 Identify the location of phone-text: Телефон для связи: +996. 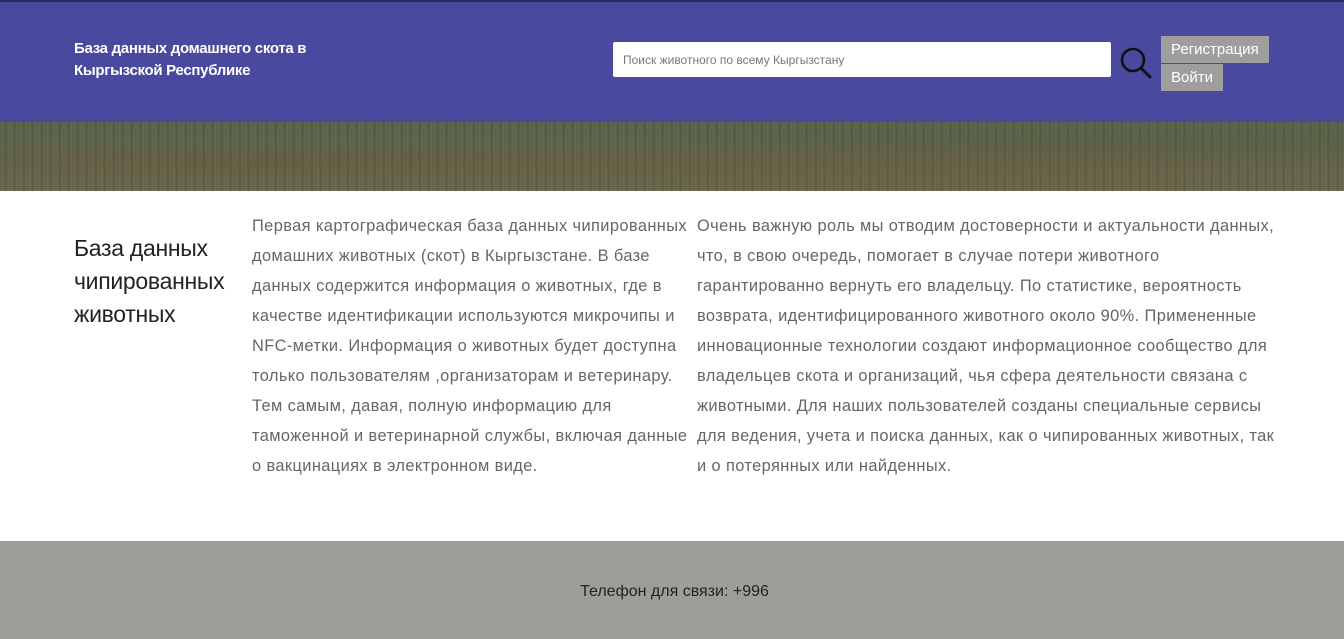
(674, 591).